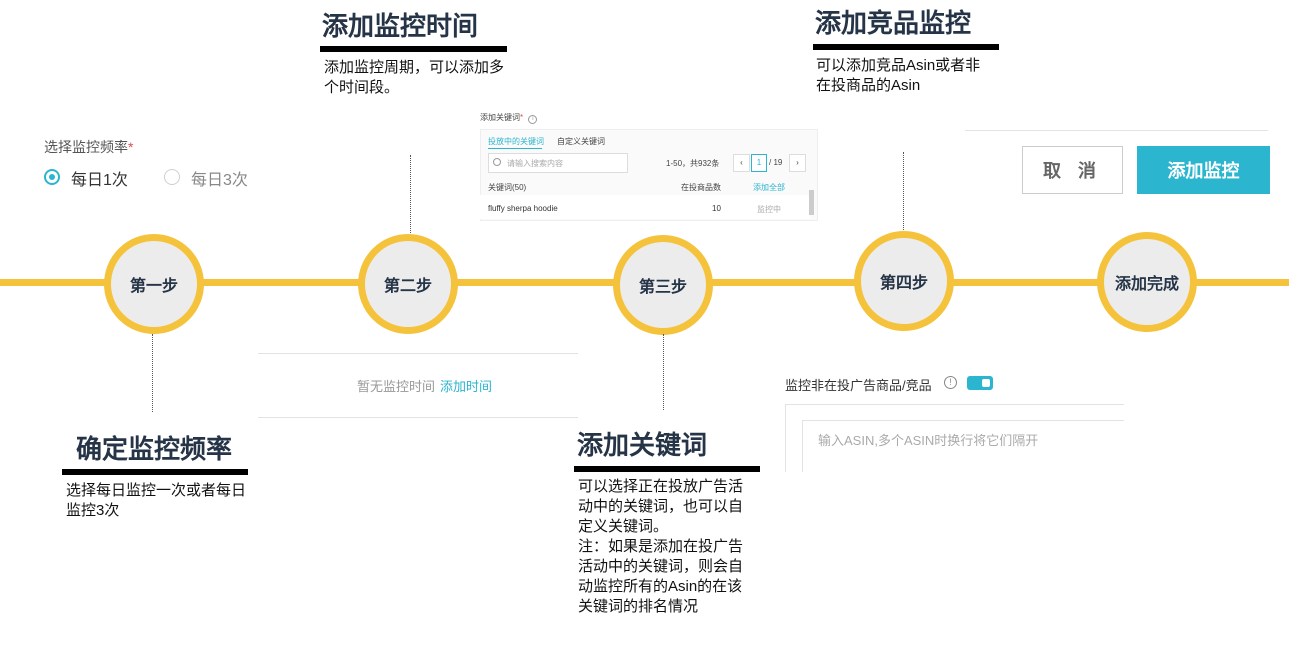 The height and width of the screenshot is (648, 1289). Describe the element at coordinates (515, 148) in the screenshot. I see `tab-active-underline` at that location.